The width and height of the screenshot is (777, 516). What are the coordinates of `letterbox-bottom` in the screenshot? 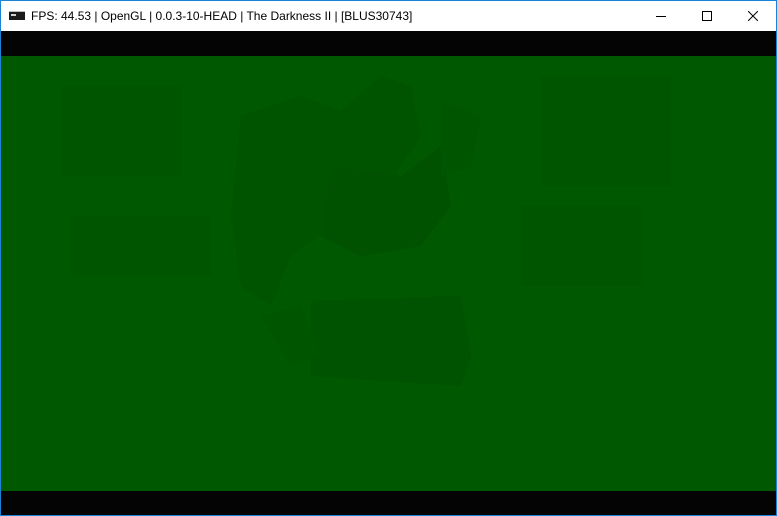 It's located at (388, 503).